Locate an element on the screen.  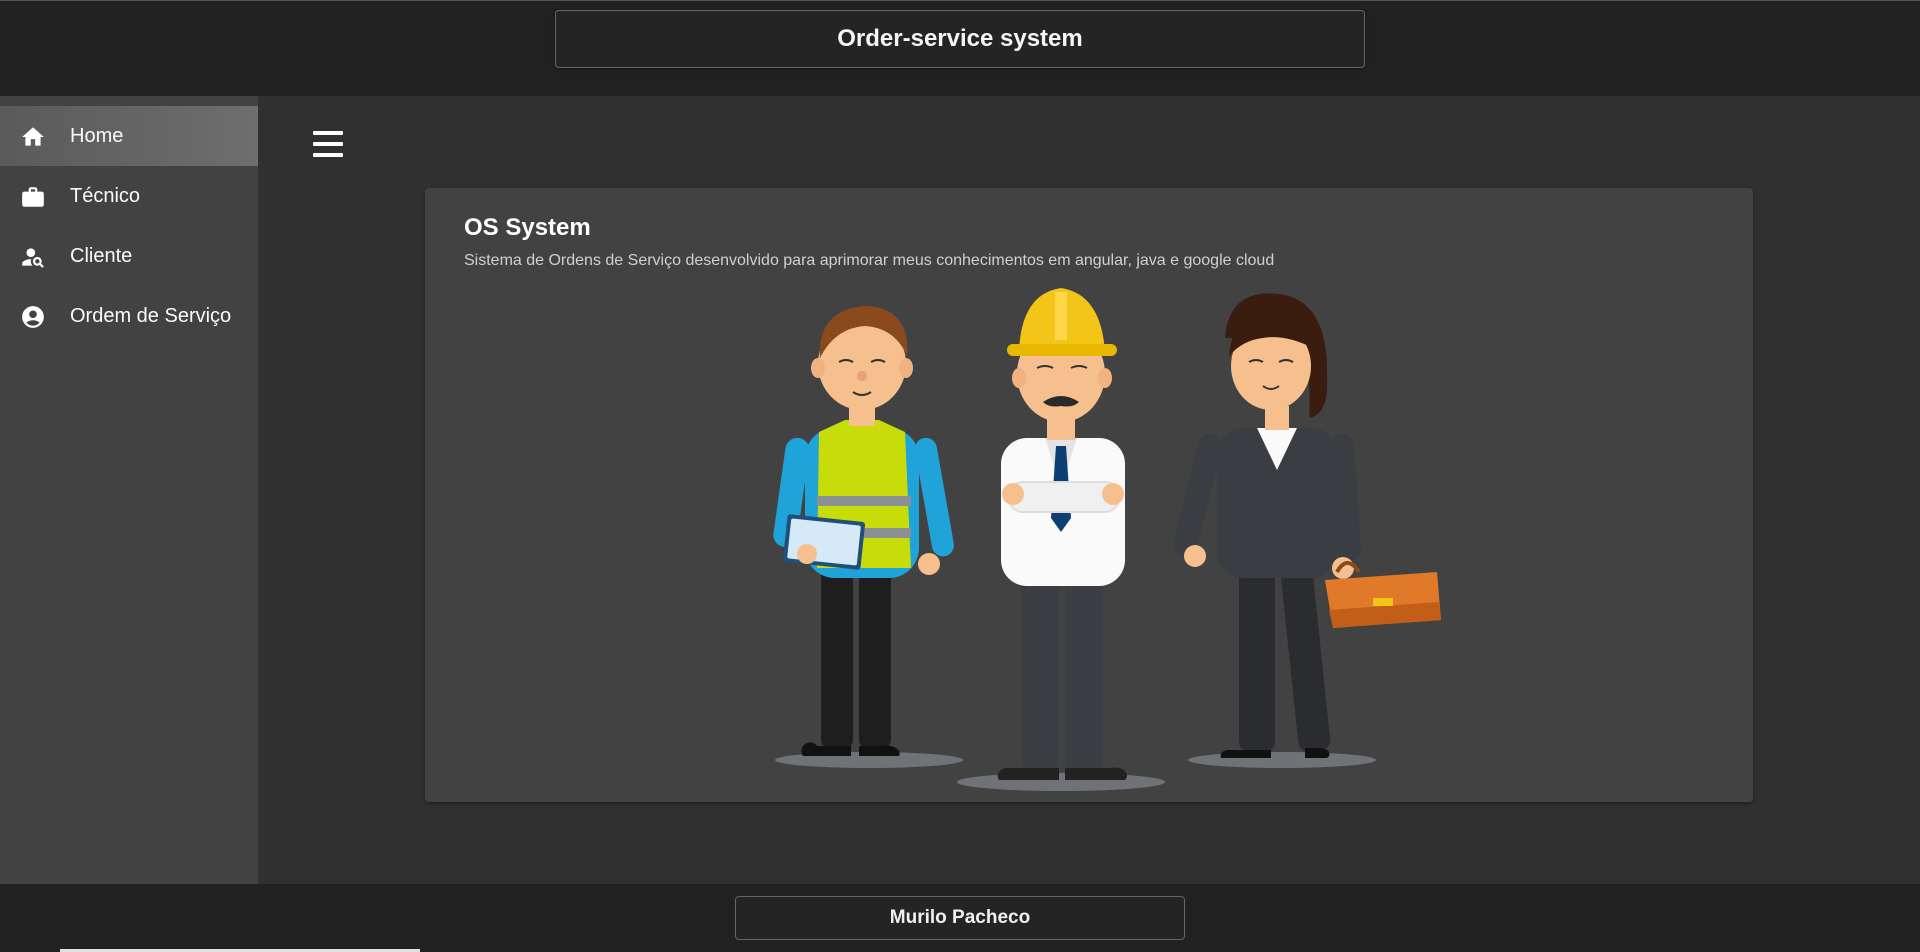
footer-author-box: Murilo Pacheco is located at coordinates (960, 918).